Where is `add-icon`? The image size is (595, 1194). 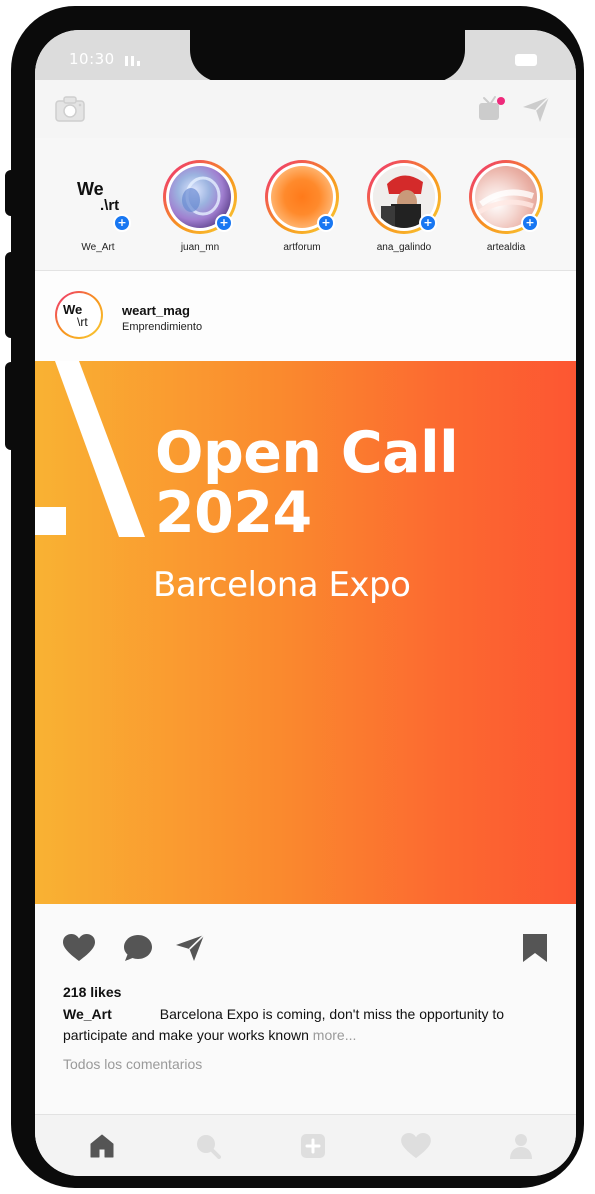
add-icon is located at coordinates (313, 1146).